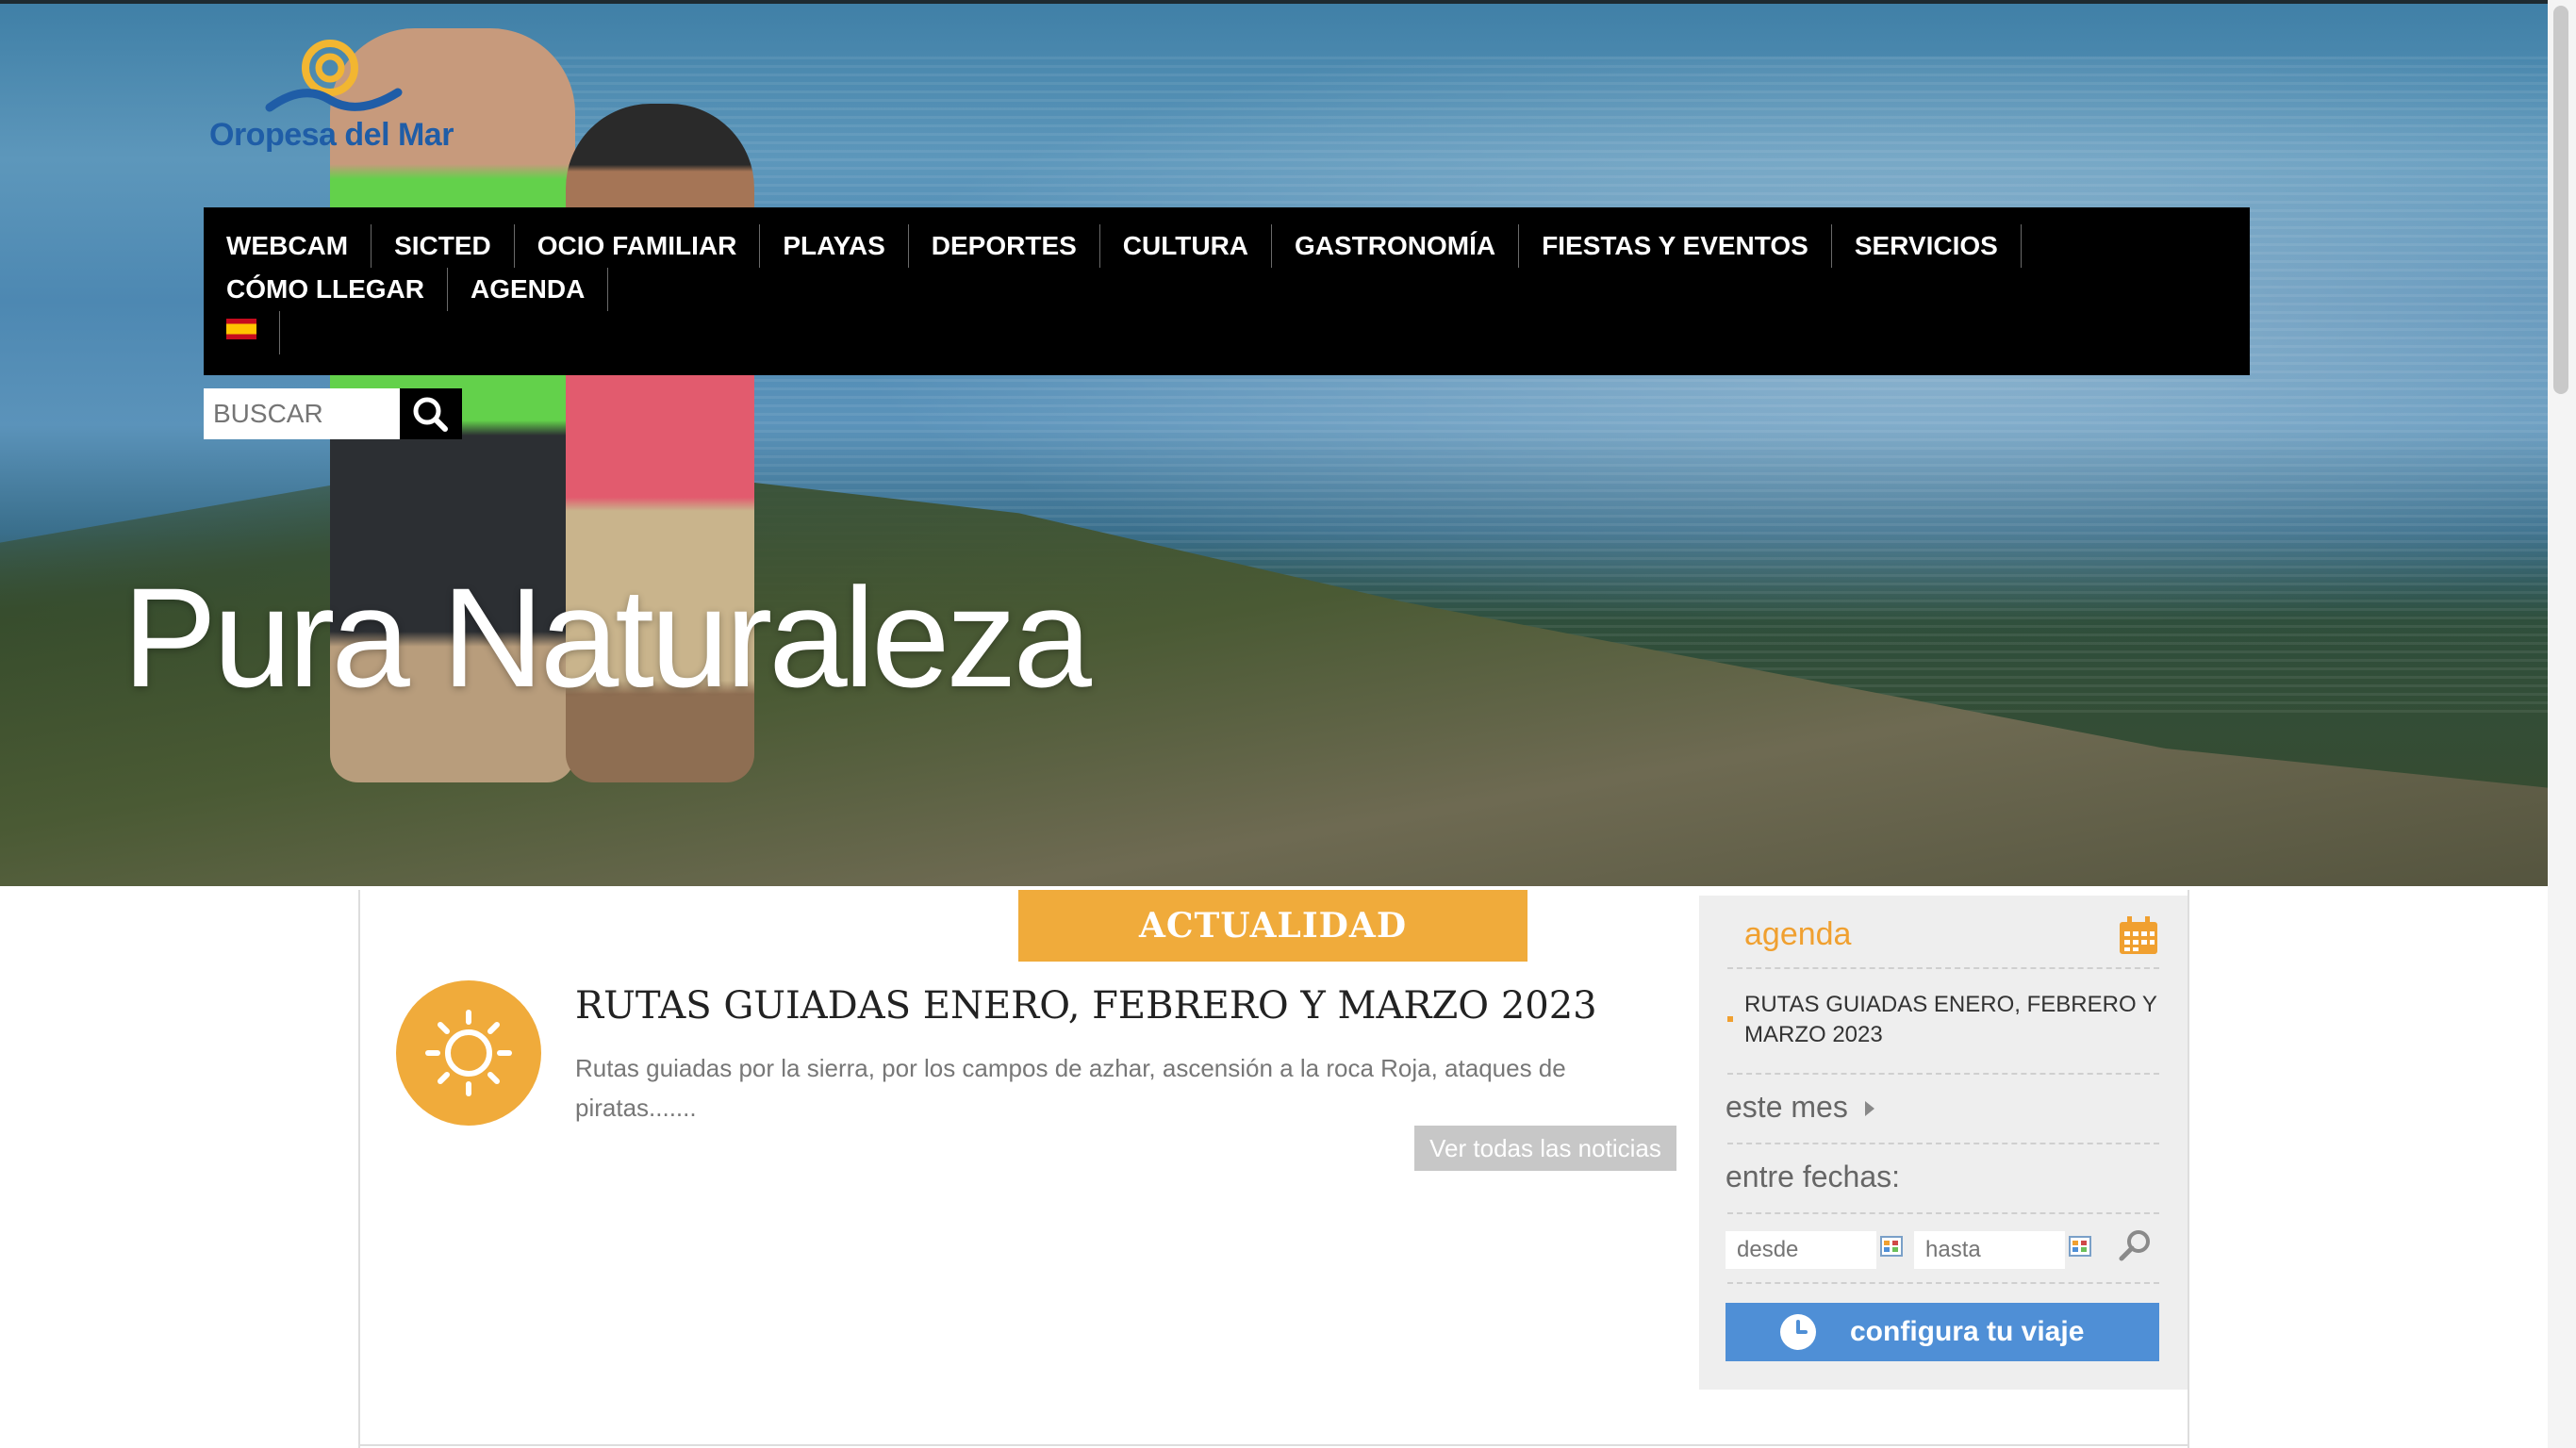  Describe the element at coordinates (649, 246) in the screenshot. I see `nav-item-ocio-familiar: OCIO FAMILIAR` at that location.